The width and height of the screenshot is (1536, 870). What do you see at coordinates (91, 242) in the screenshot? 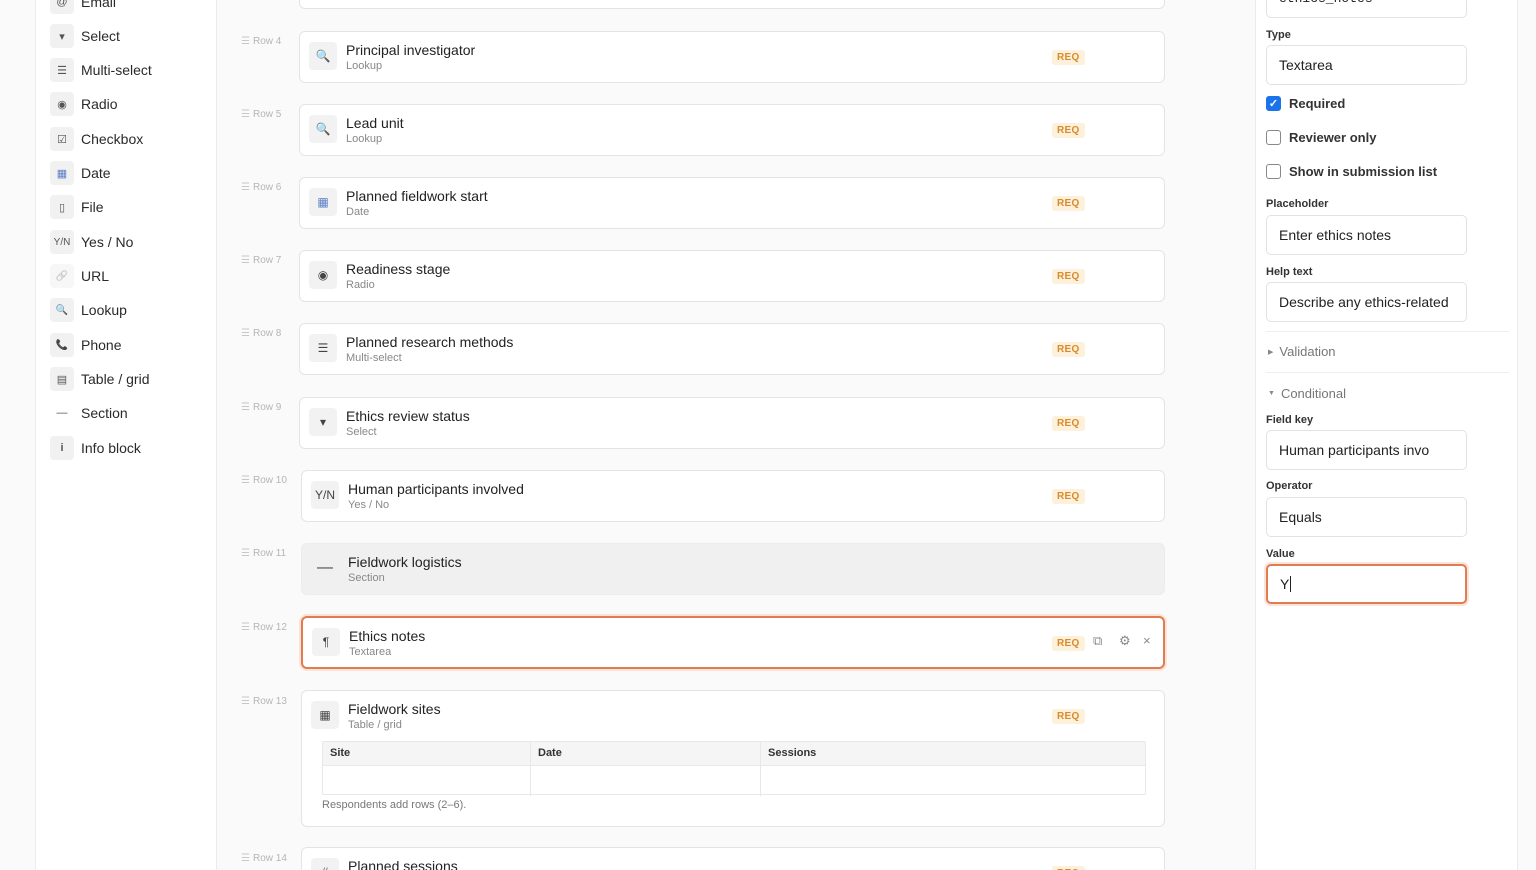
I see `palette-item-yes-no: Y/N Yes / No` at bounding box center [91, 242].